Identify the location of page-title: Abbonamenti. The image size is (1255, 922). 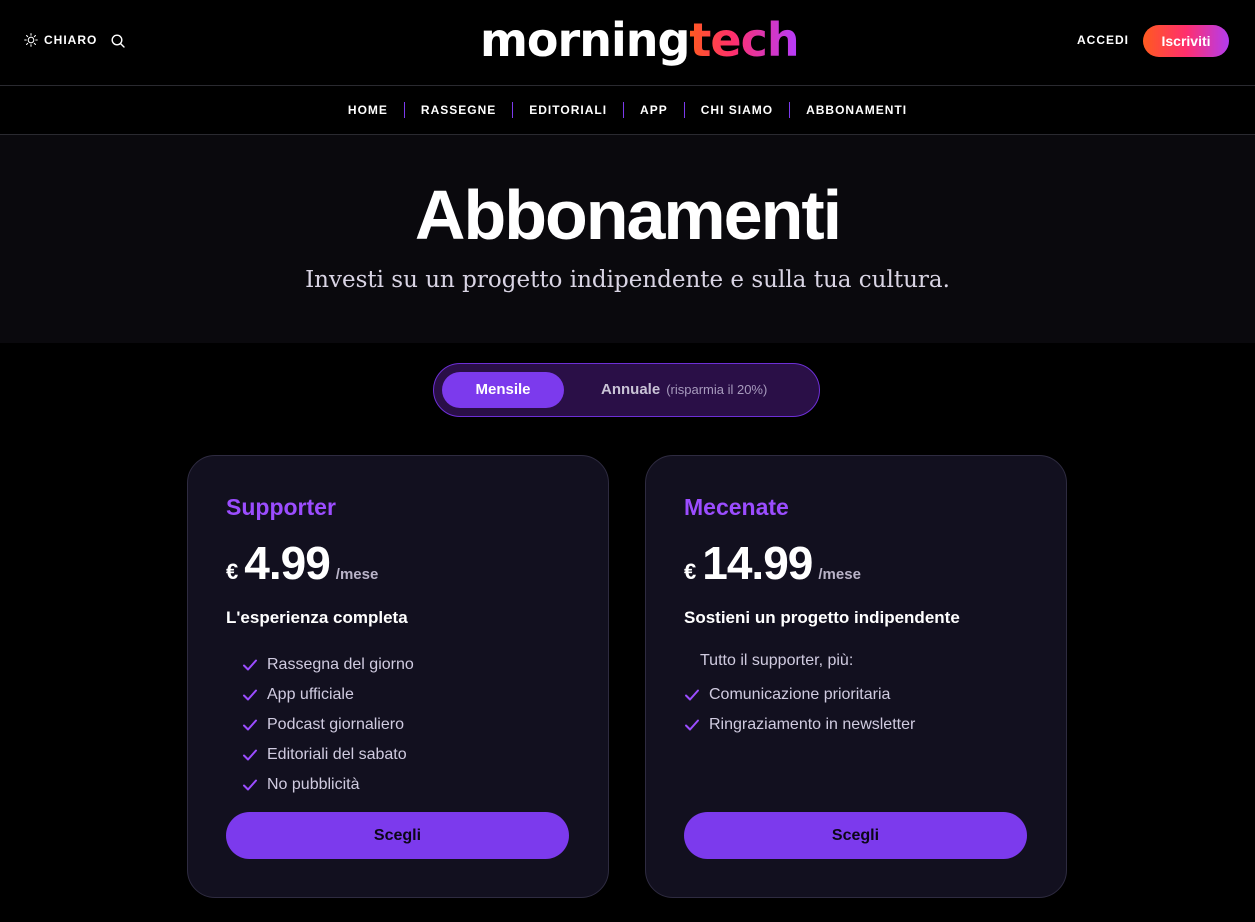
(628, 215).